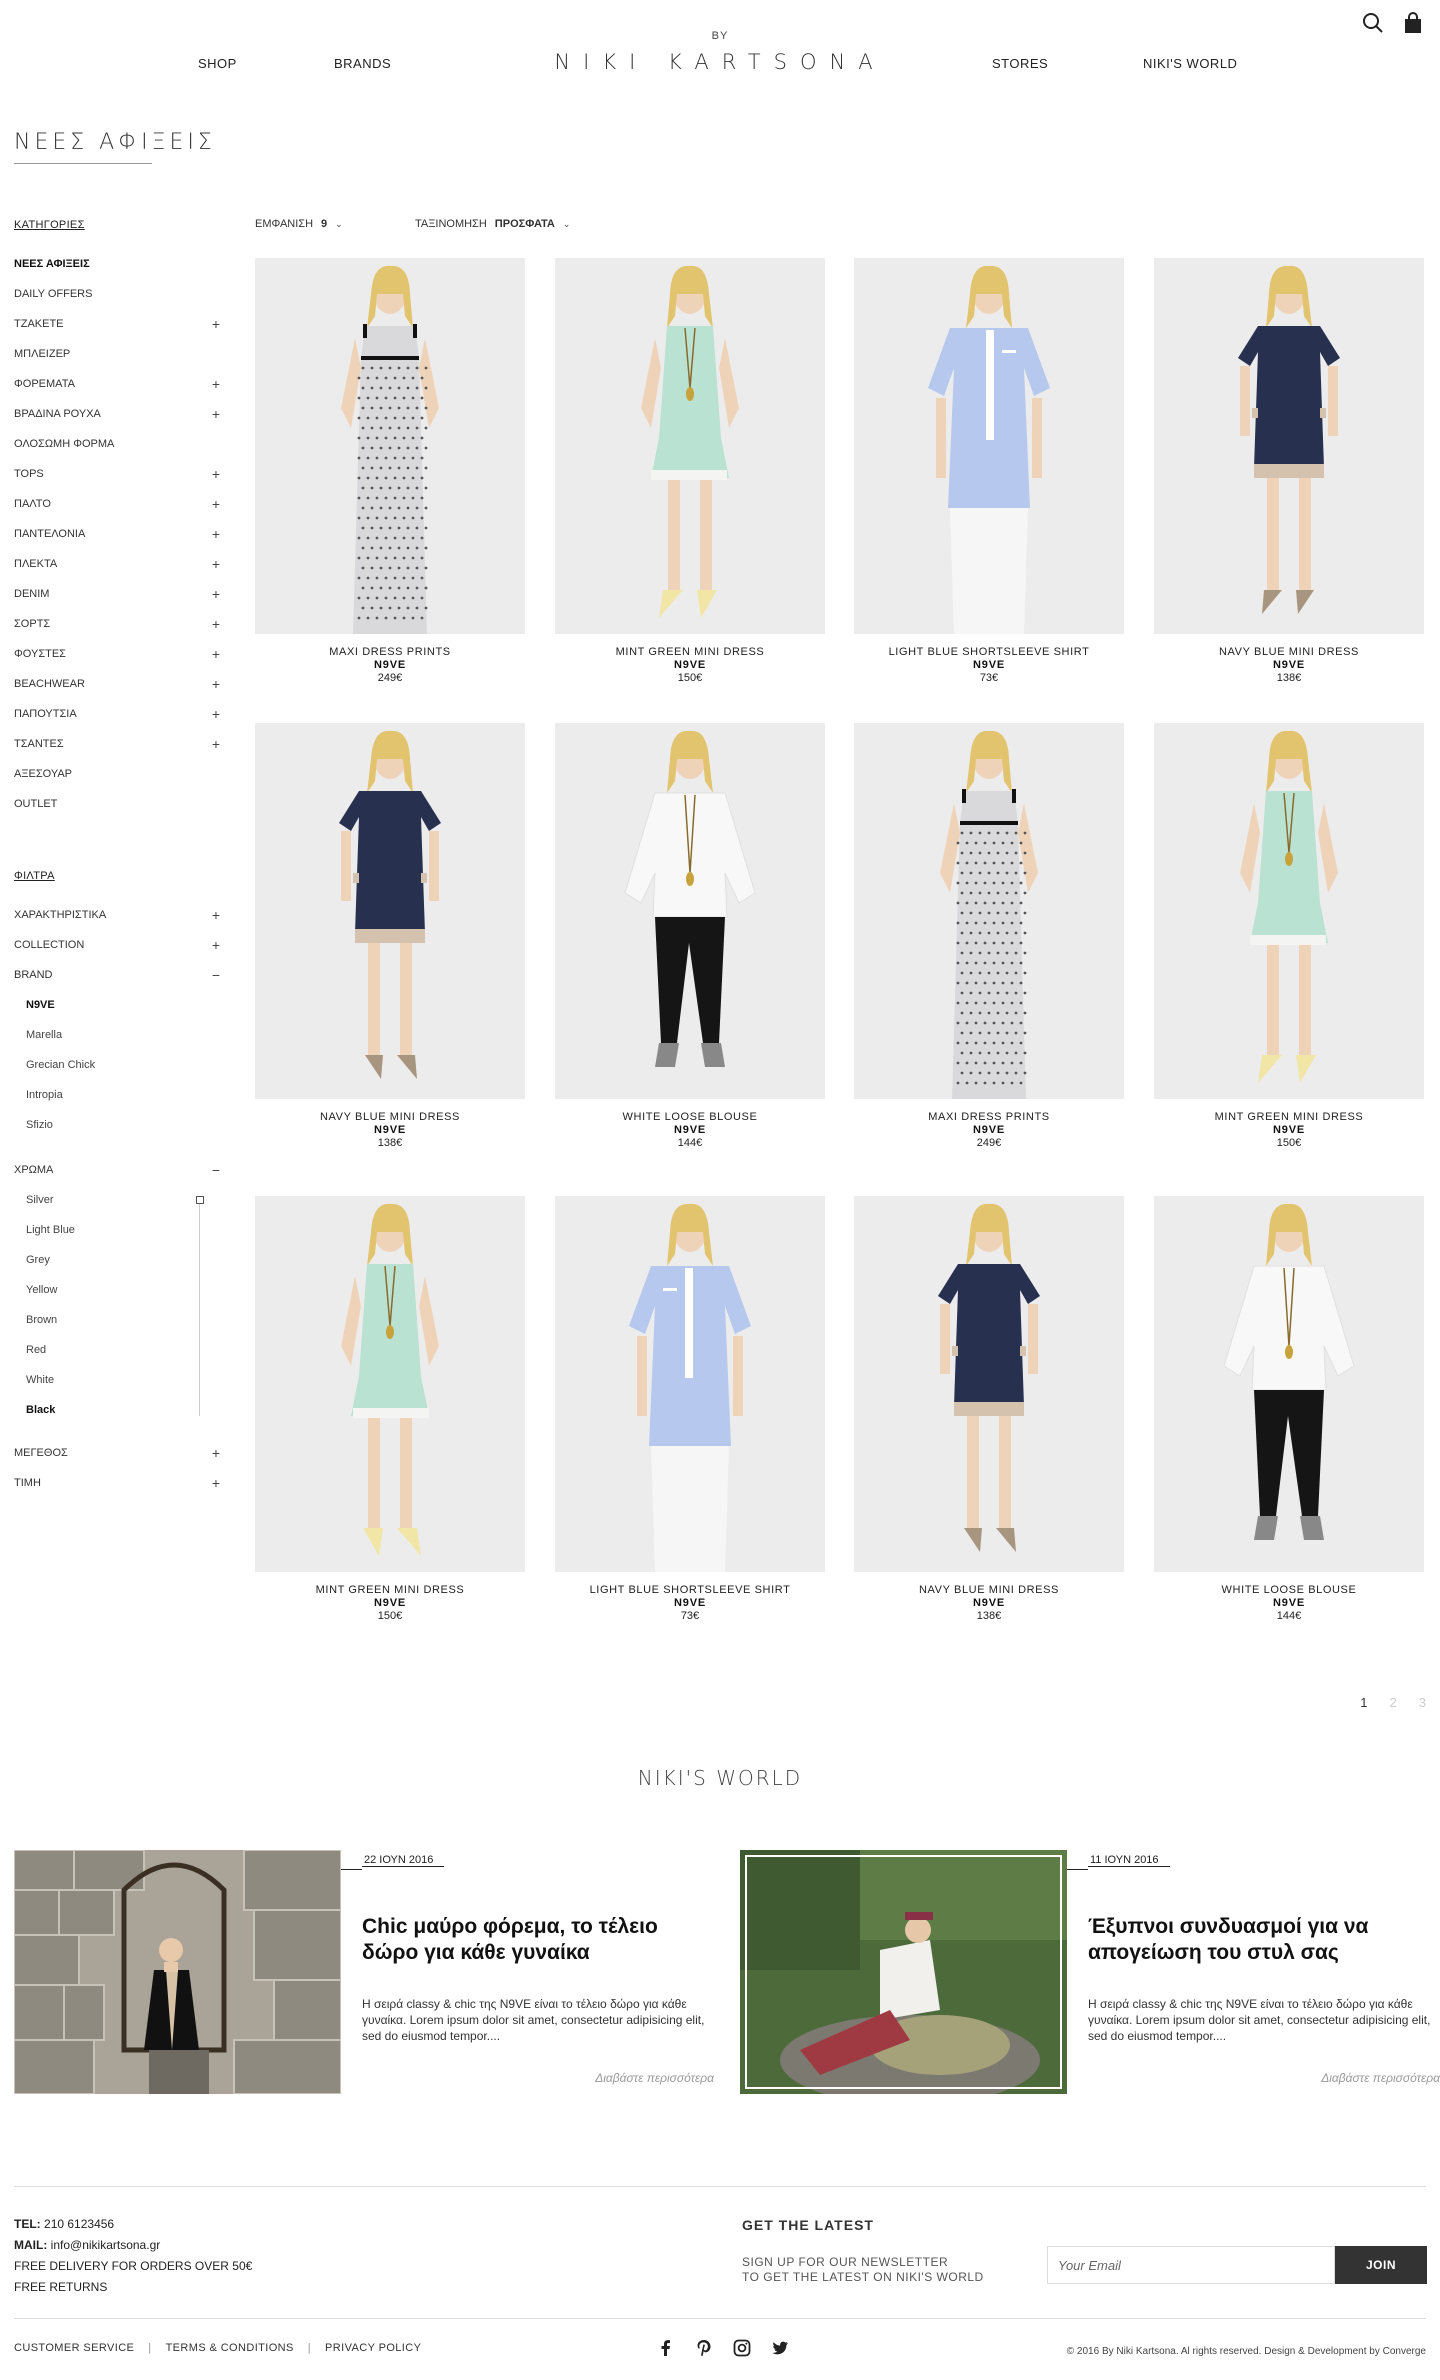 The image size is (1440, 2380). Describe the element at coordinates (118, 684) in the screenshot. I see `category-item: BEACHWEAR +` at that location.